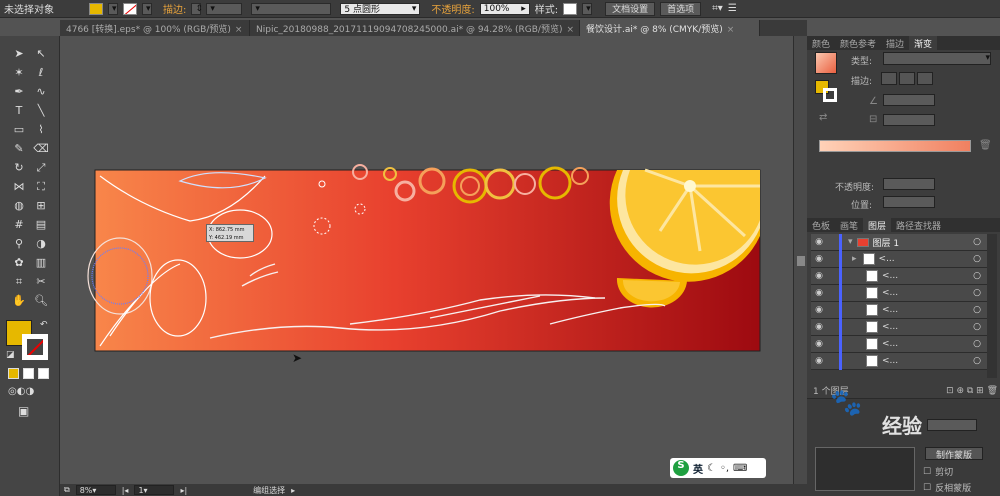 The width and height of the screenshot is (1000, 496). I want to click on mesh-tool-icon: #, so click(19, 224).